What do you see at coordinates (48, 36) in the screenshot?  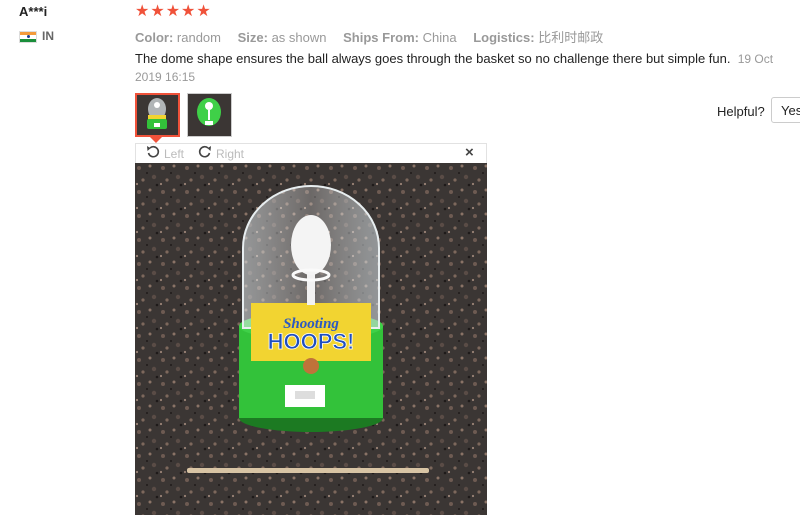 I see `reviewer-country: IN` at bounding box center [48, 36].